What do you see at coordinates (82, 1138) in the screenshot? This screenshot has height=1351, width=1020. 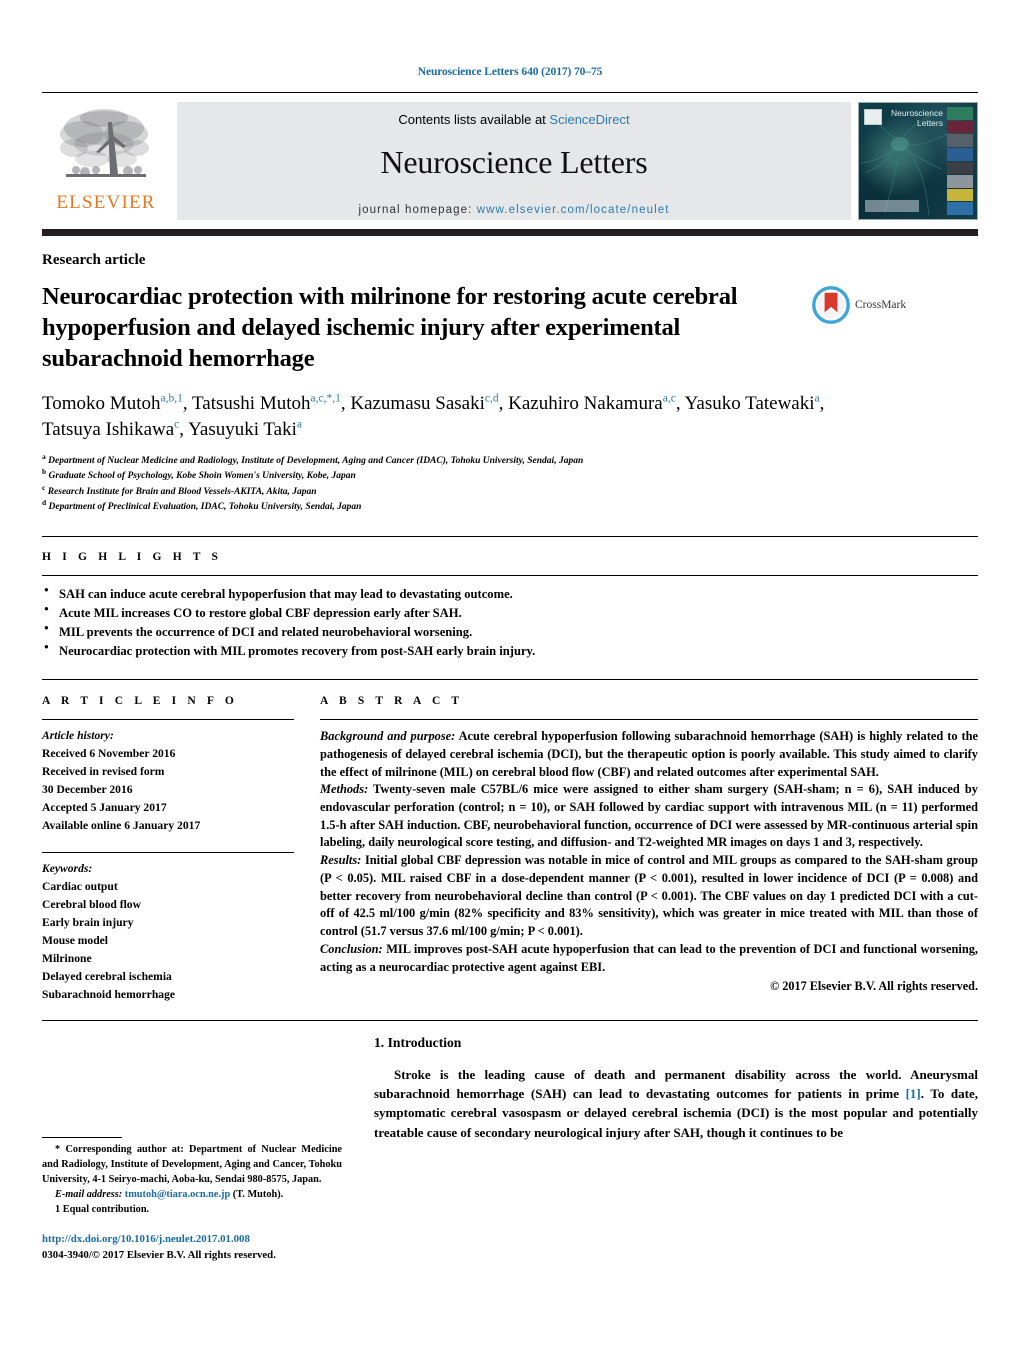 I see `footnote-rule` at bounding box center [82, 1138].